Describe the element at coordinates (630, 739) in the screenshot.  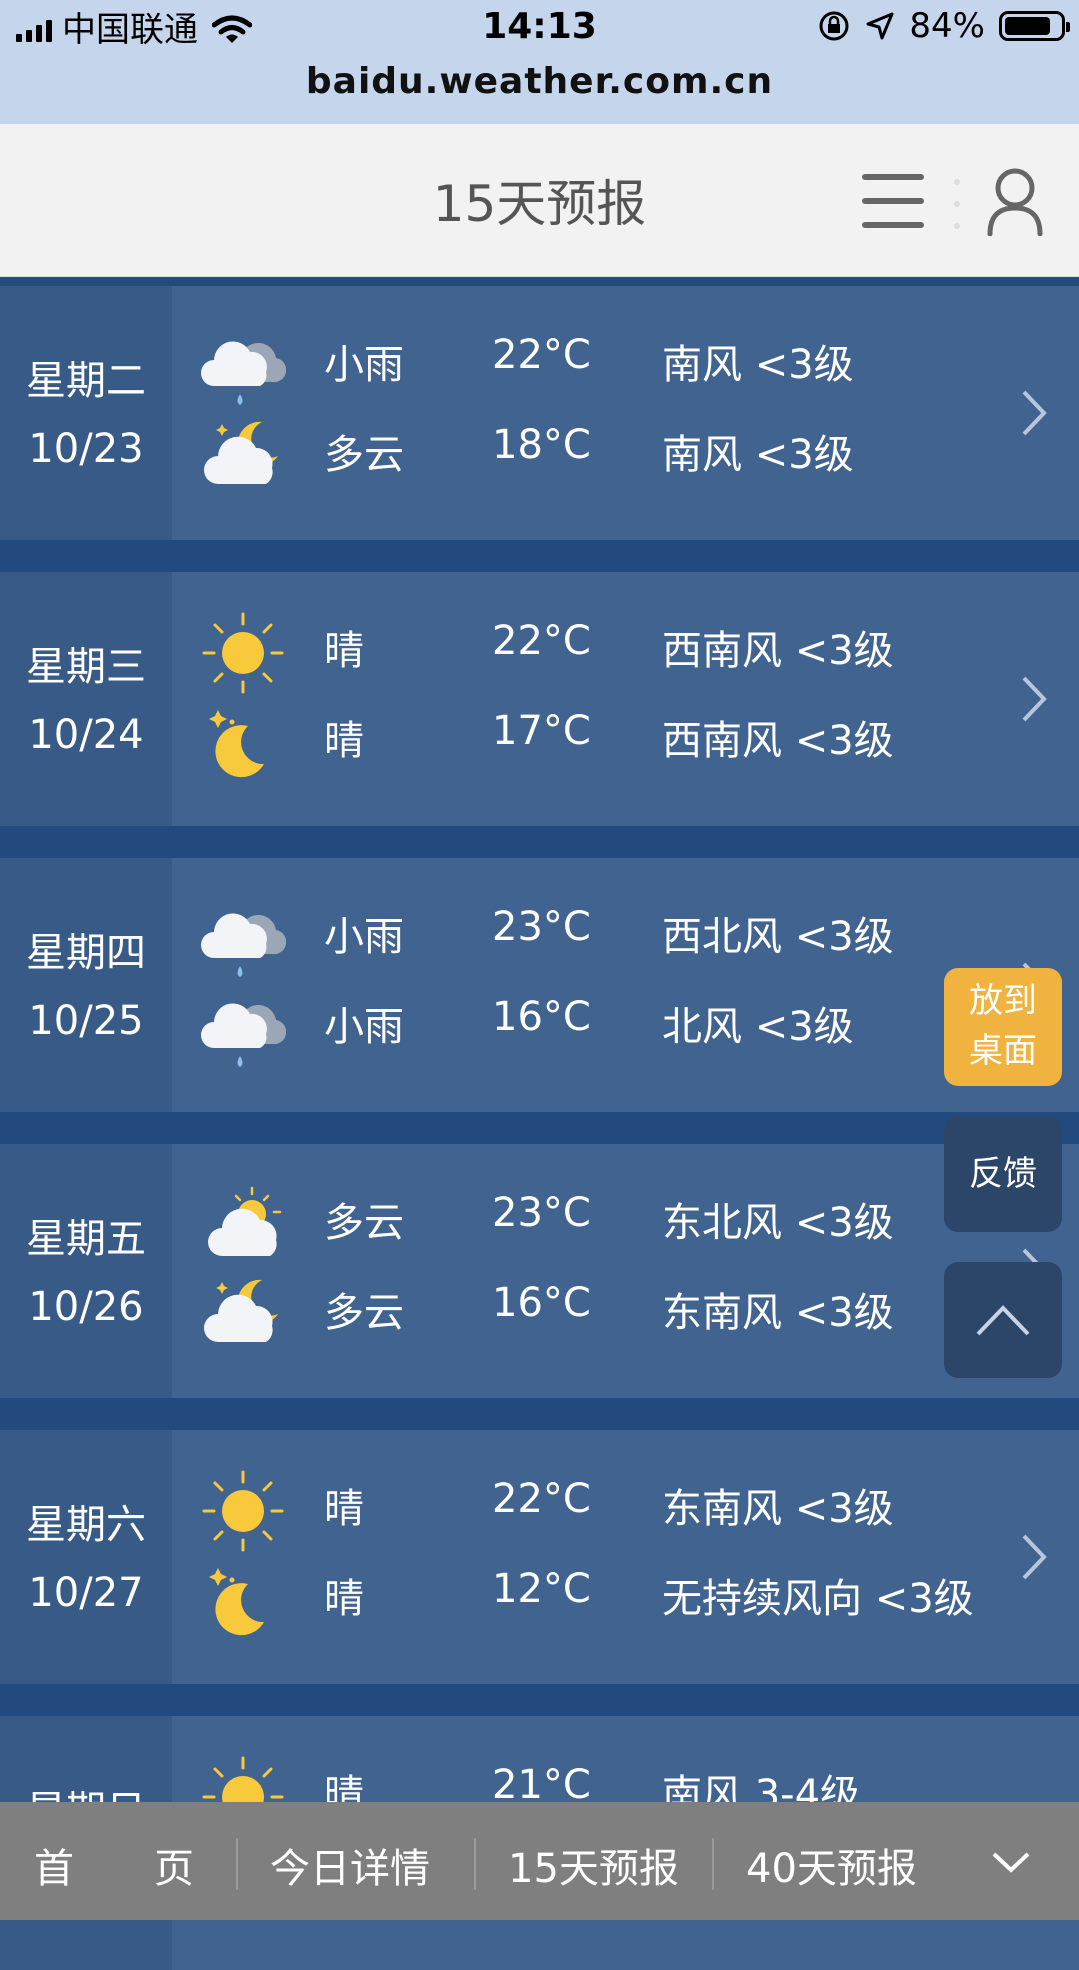
I see `night-forecast: 晴 17°C 西南风 <3级` at that location.